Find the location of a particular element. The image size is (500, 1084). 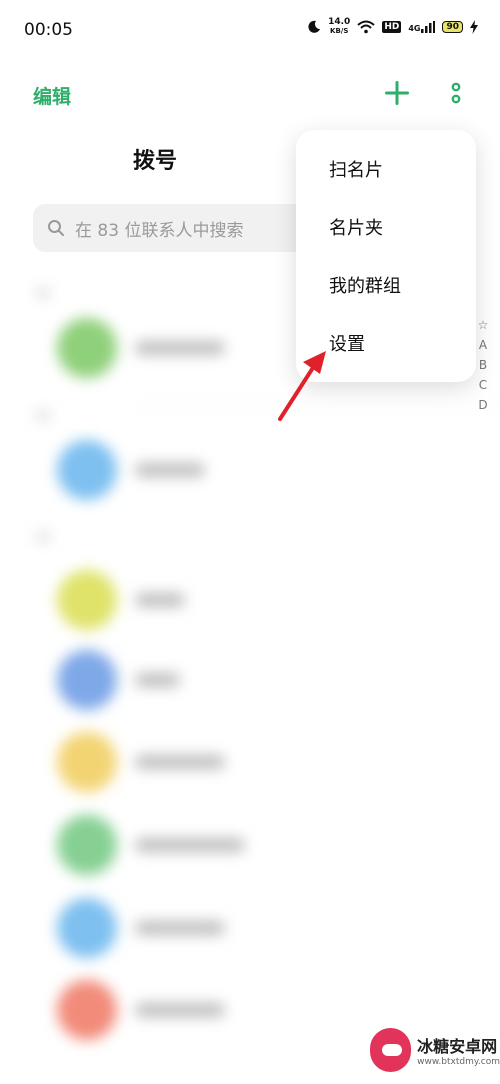

plus-icon is located at coordinates (397, 93).